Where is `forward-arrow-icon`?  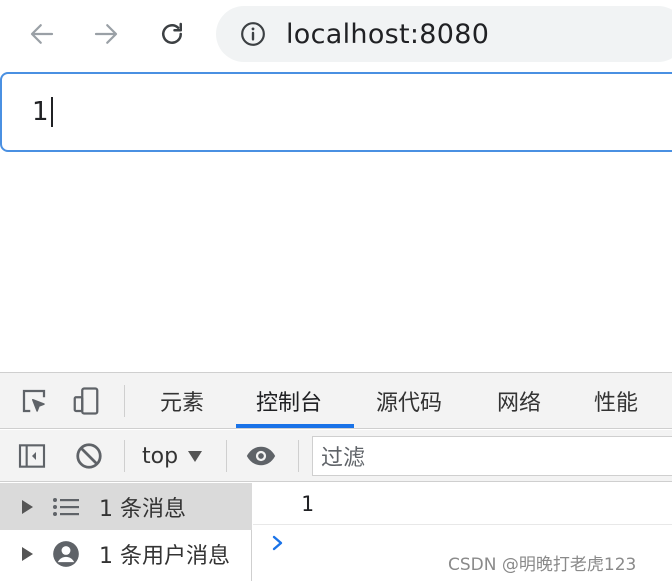
forward-arrow-icon is located at coordinates (106, 34).